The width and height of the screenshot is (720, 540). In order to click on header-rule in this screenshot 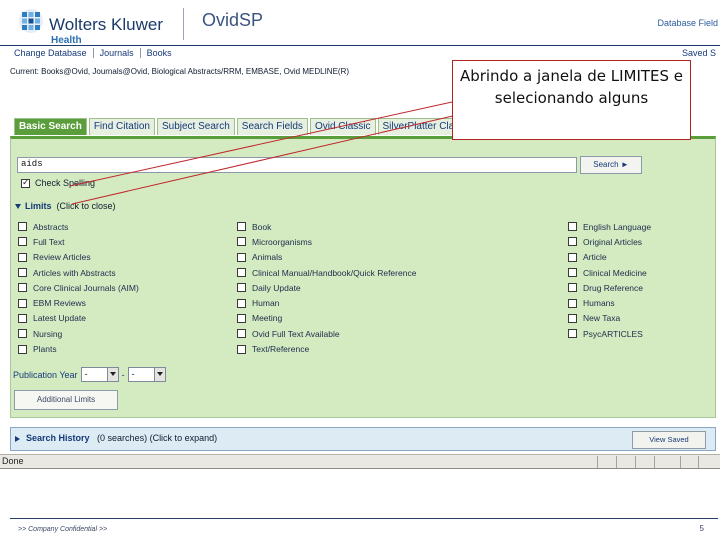, I will do `click(360, 45)`.